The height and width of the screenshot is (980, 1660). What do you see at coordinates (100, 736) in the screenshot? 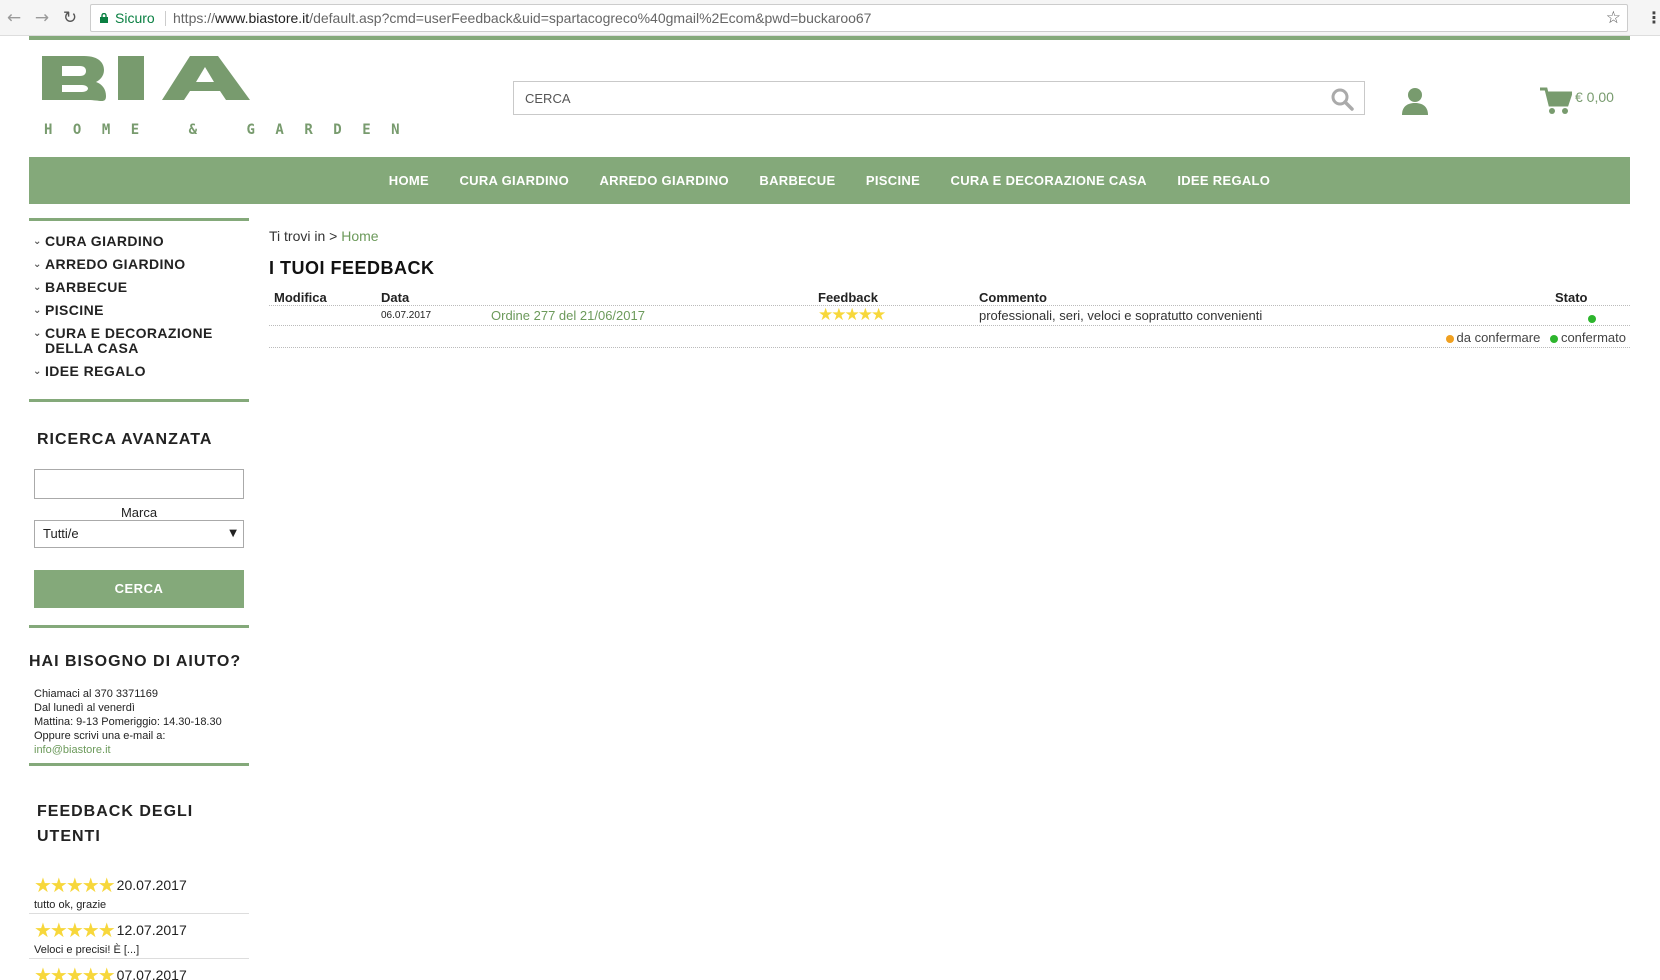
I see `help-email-prompt: Oppure scrivi una e-mail a:` at bounding box center [100, 736].